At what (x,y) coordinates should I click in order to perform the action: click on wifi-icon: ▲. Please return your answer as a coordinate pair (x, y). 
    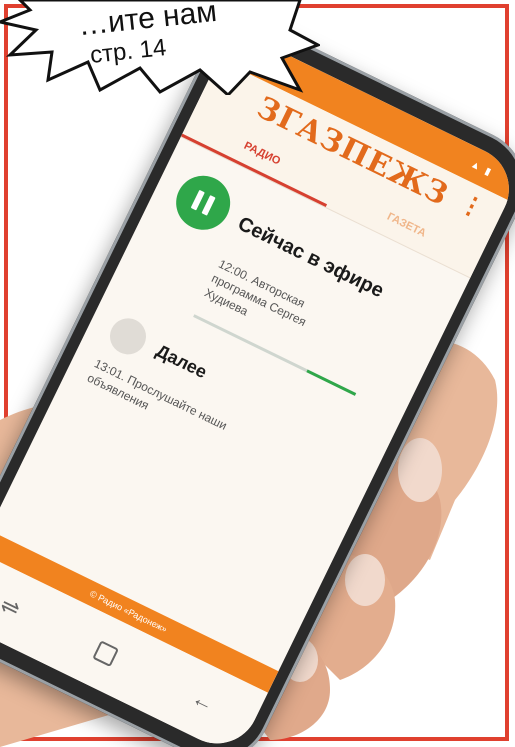
    Looking at the image, I should click on (475, 165).